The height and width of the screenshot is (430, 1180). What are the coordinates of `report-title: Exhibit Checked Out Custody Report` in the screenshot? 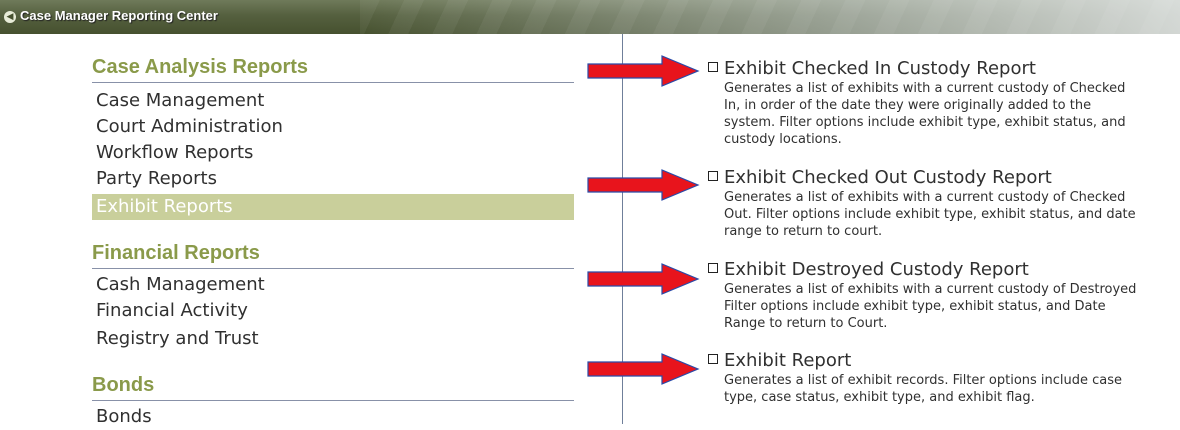 It's located at (888, 177).